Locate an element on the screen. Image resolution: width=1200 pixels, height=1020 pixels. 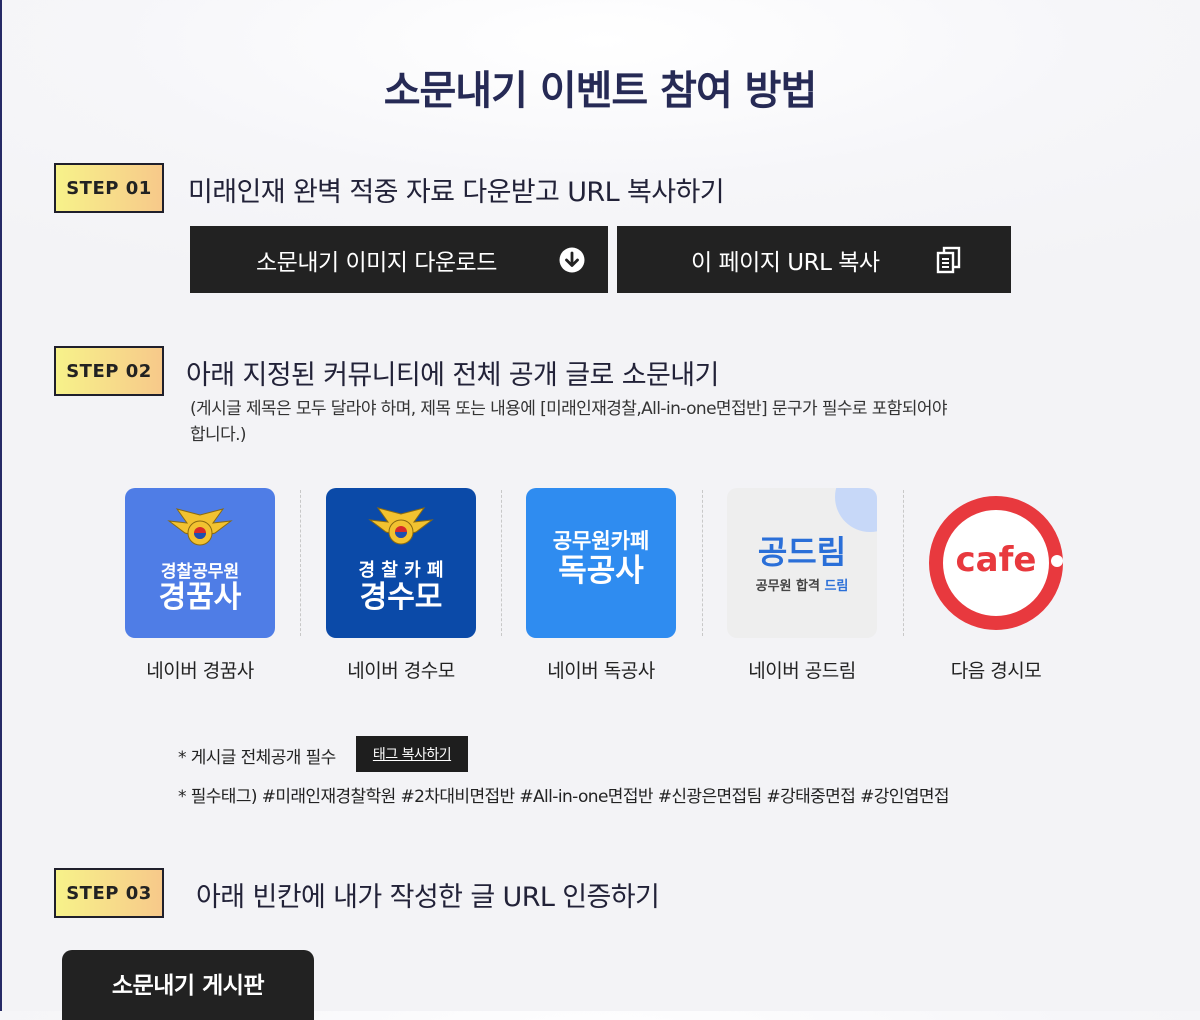
logo-name: 독공사 is located at coordinates (601, 571).